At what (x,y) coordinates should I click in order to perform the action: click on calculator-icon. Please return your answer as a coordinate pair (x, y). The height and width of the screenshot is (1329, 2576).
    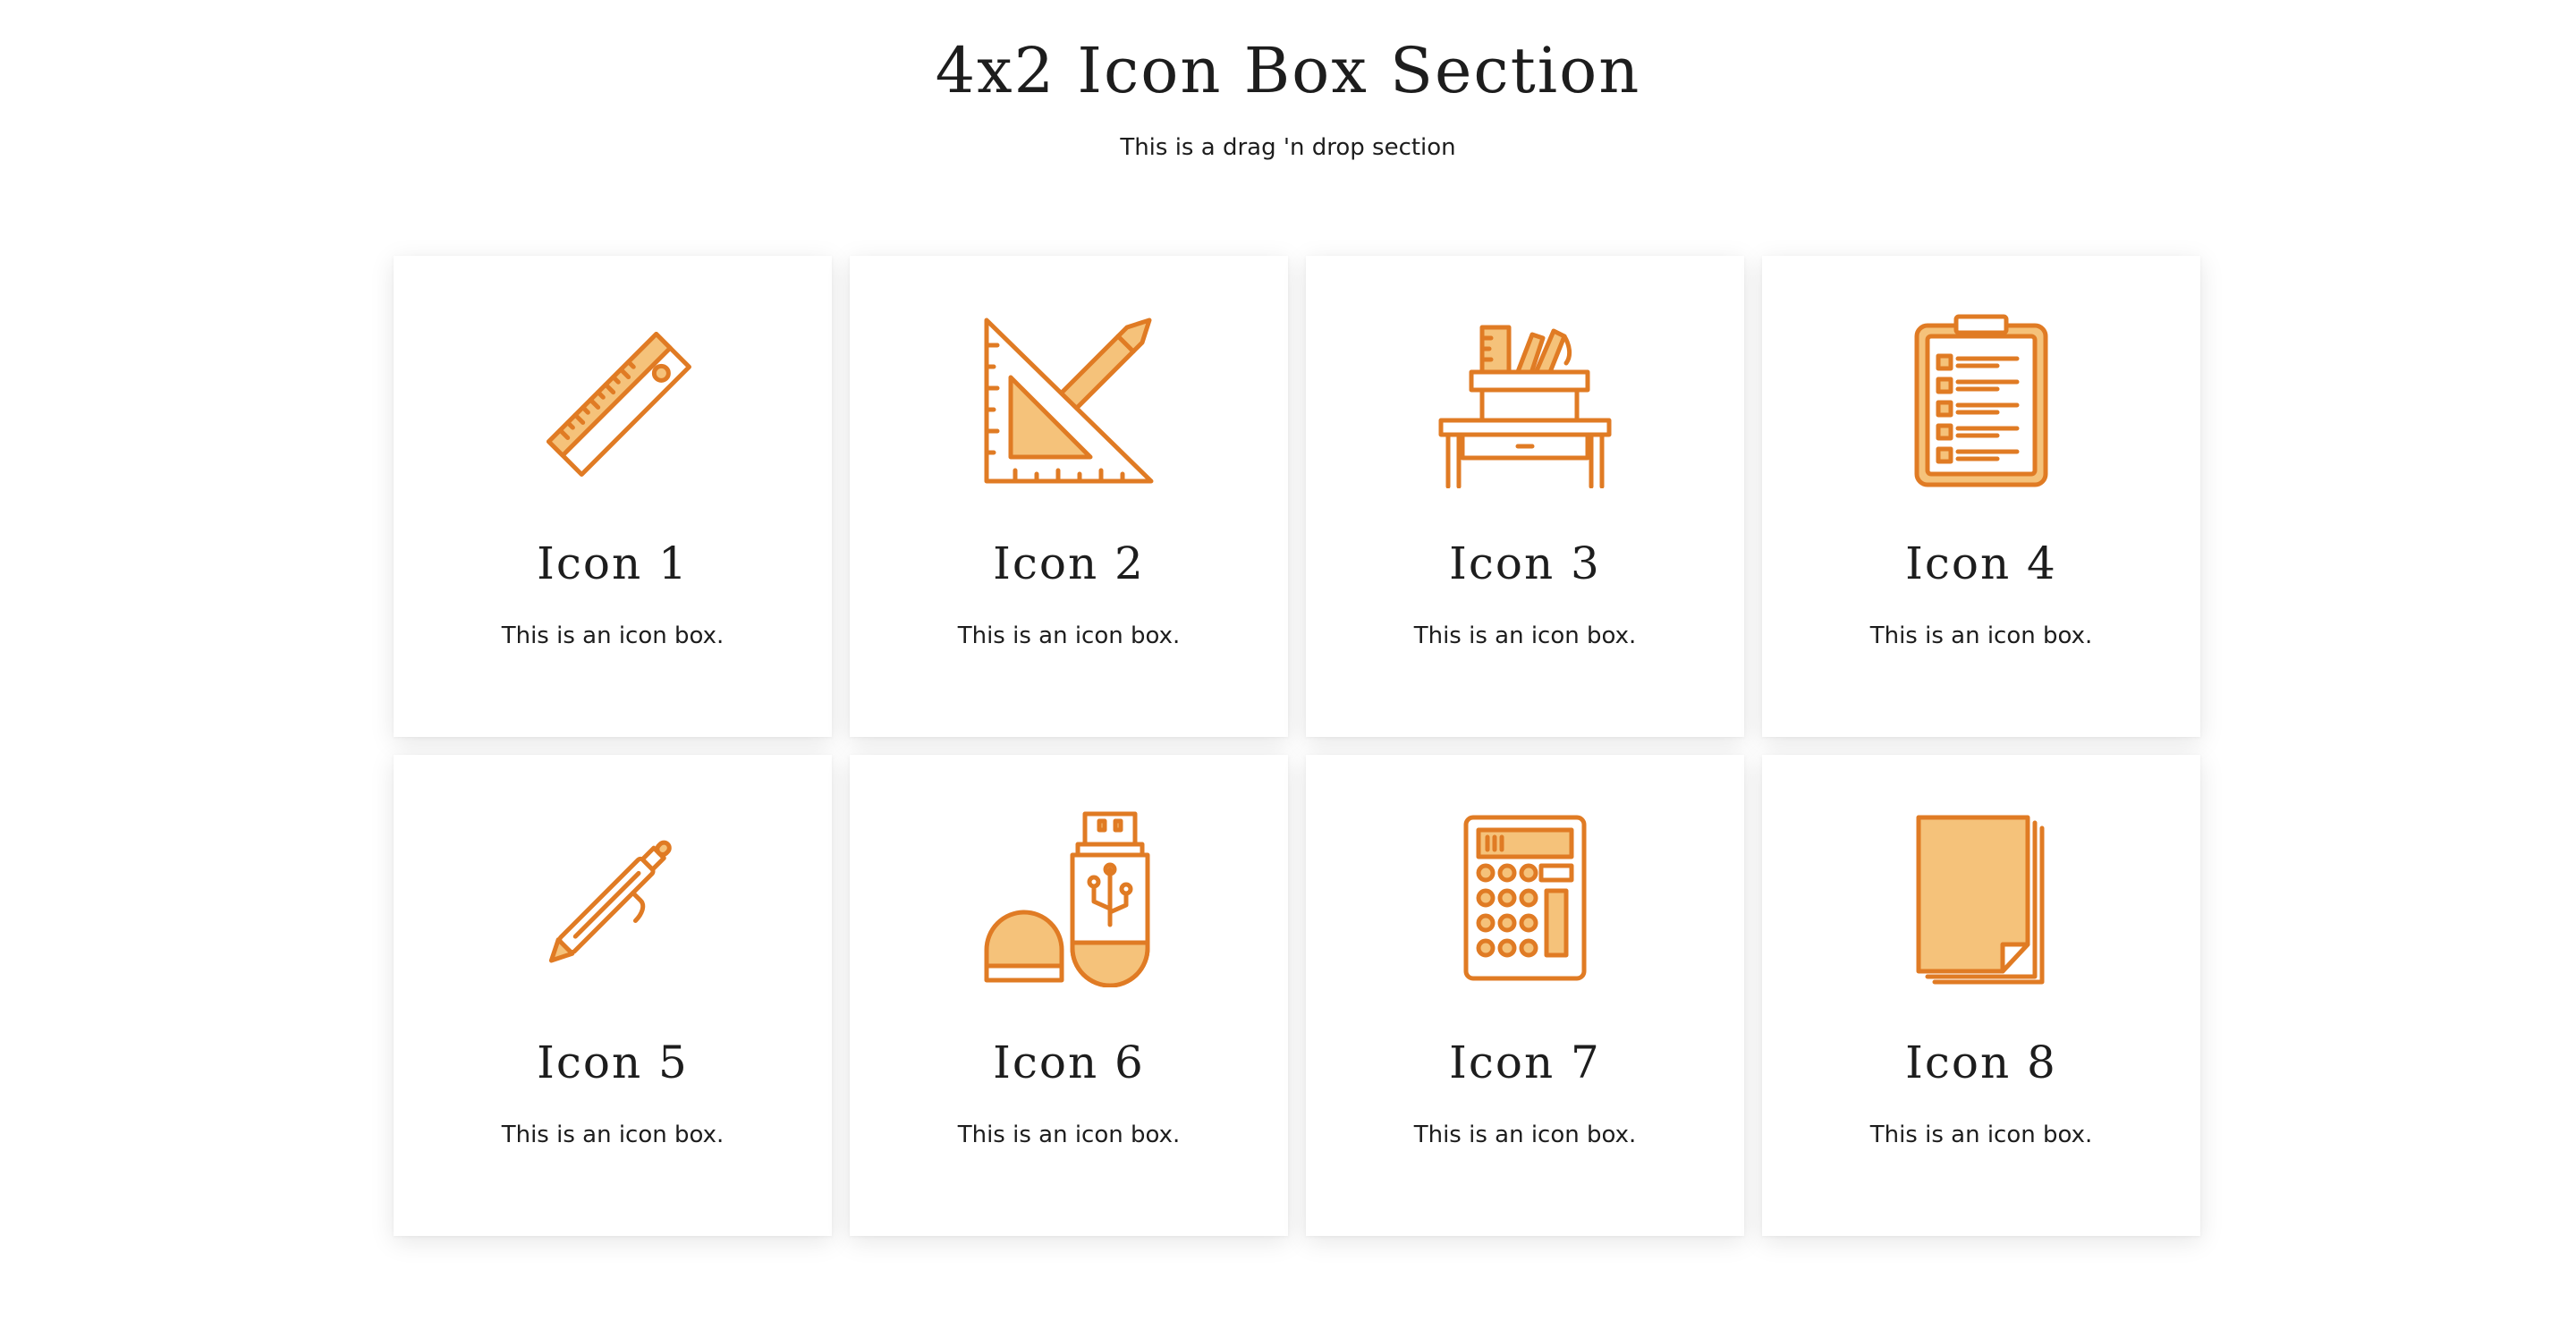
    Looking at the image, I should click on (1525, 897).